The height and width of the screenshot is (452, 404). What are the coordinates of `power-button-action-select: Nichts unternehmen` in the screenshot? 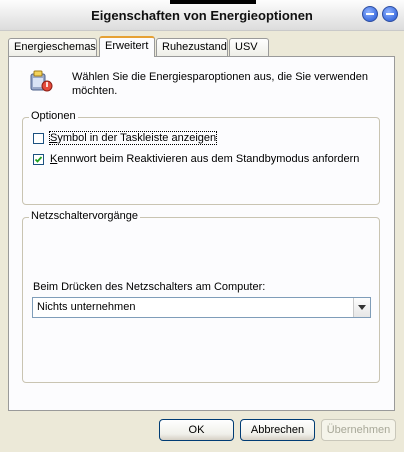 It's located at (201, 307).